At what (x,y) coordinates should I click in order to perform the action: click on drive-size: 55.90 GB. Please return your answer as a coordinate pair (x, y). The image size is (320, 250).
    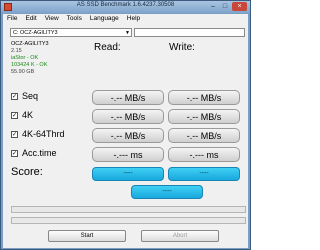
    Looking at the image, I should click on (23, 72).